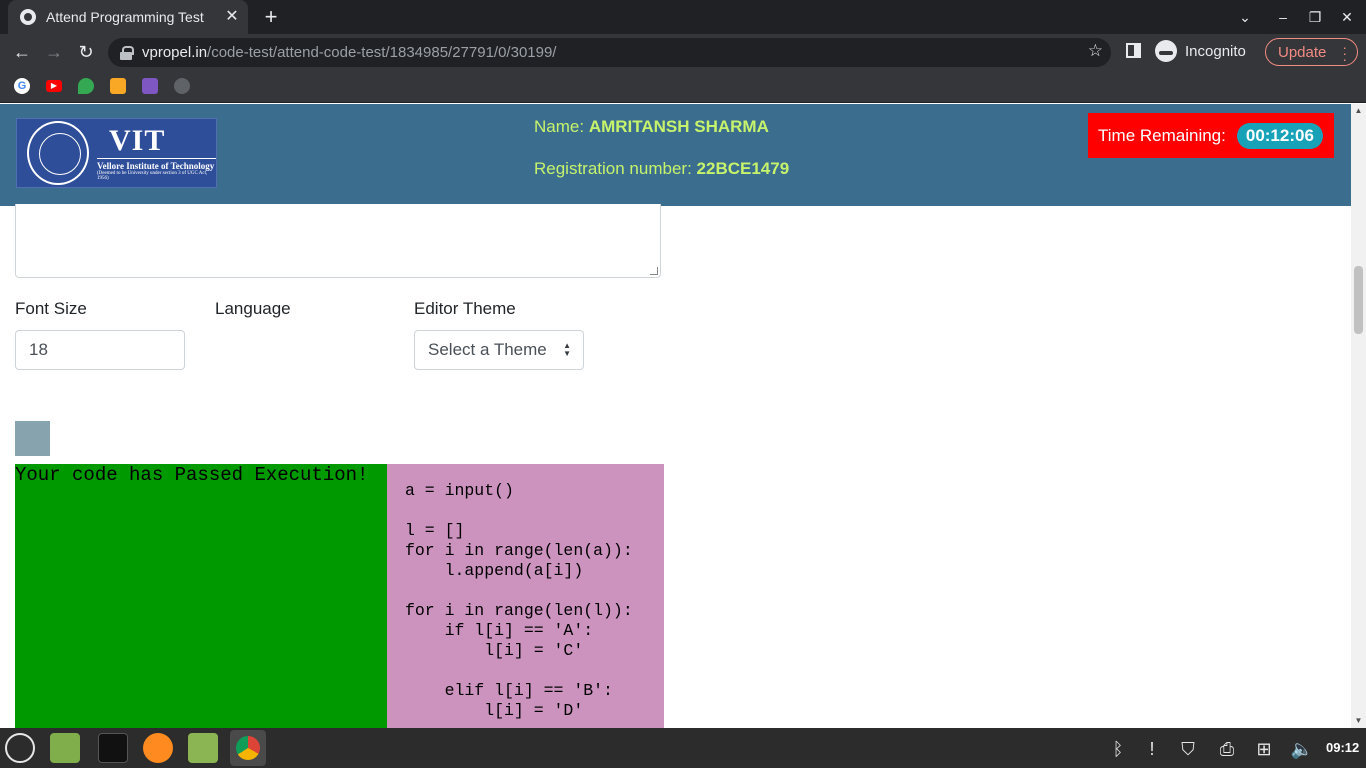  Describe the element at coordinates (175, 52) in the screenshot. I see `url-host: vpropel.in` at that location.